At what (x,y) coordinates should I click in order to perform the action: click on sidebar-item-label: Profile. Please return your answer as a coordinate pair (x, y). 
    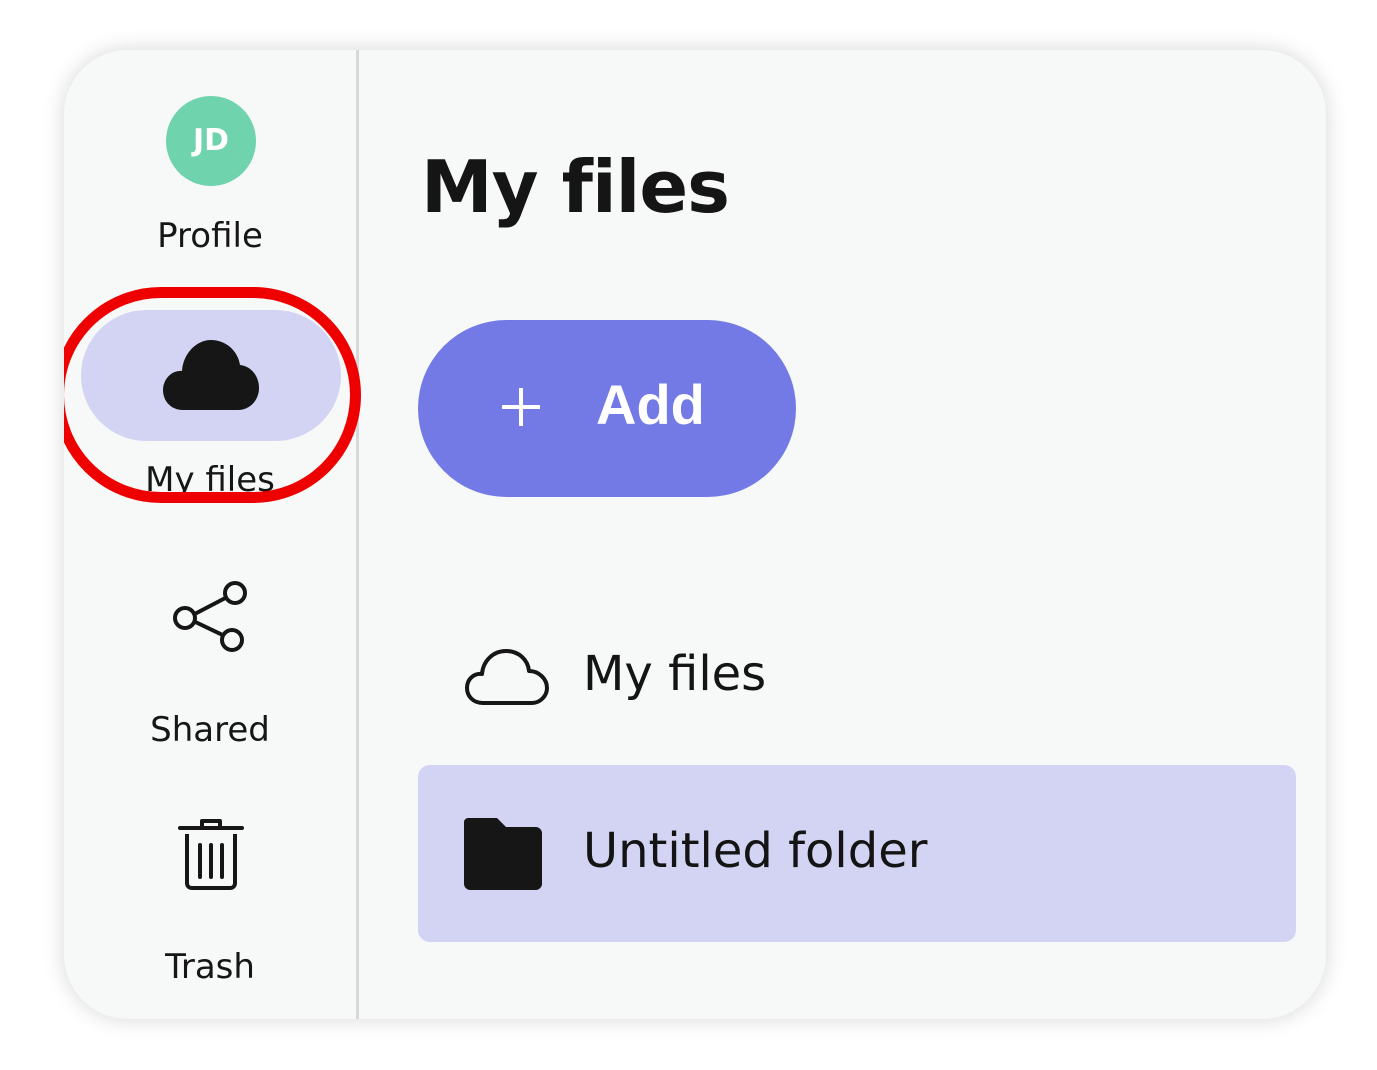
    Looking at the image, I should click on (210, 236).